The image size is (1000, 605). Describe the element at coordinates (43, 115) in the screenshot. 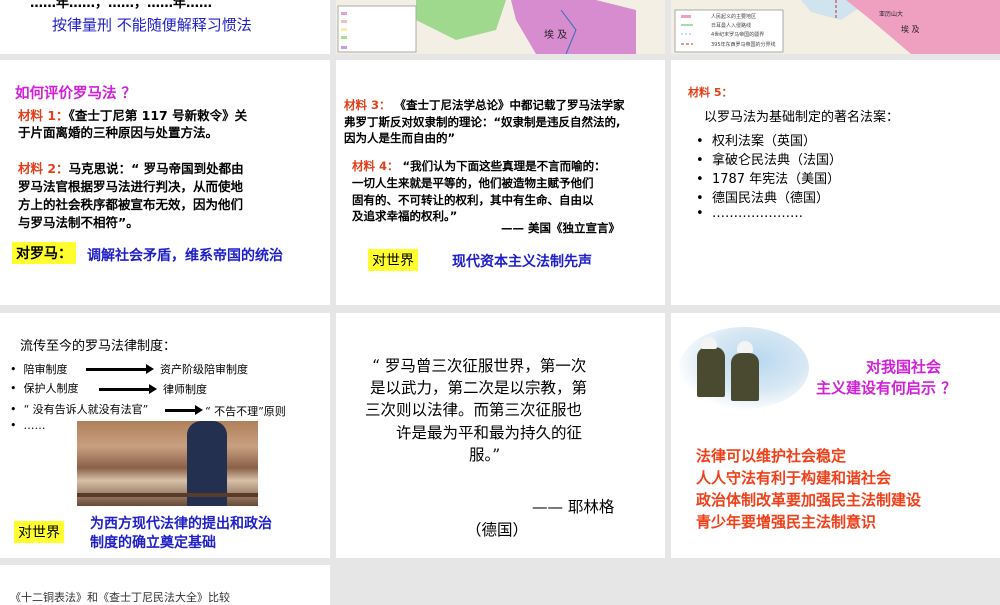

I see `material-label: 材料 1：` at that location.